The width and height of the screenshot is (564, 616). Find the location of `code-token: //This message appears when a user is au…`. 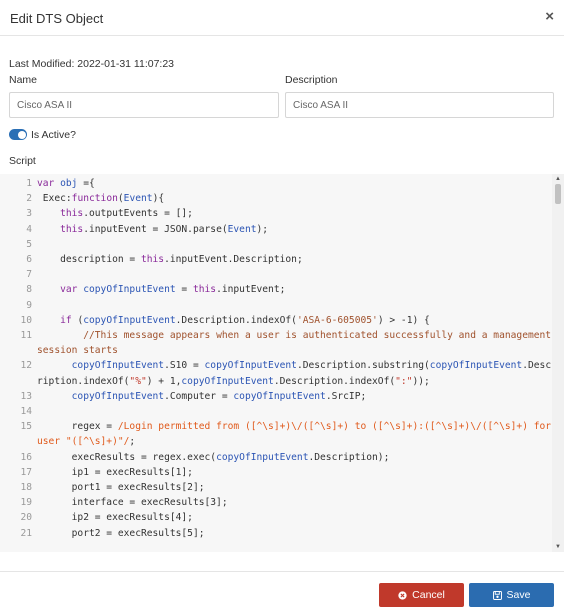

code-token: //This message appears when a user is au… is located at coordinates (294, 343).